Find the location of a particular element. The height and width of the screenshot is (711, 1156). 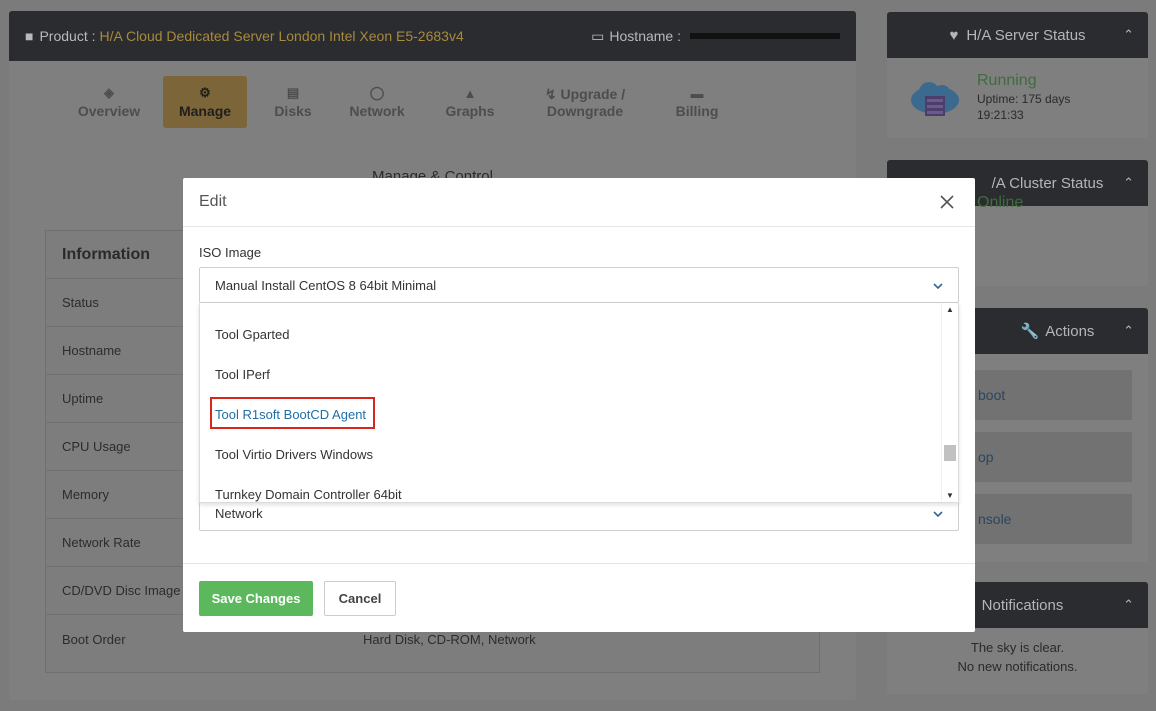

tab-label-line1: Upgrade / is located at coordinates (593, 93).